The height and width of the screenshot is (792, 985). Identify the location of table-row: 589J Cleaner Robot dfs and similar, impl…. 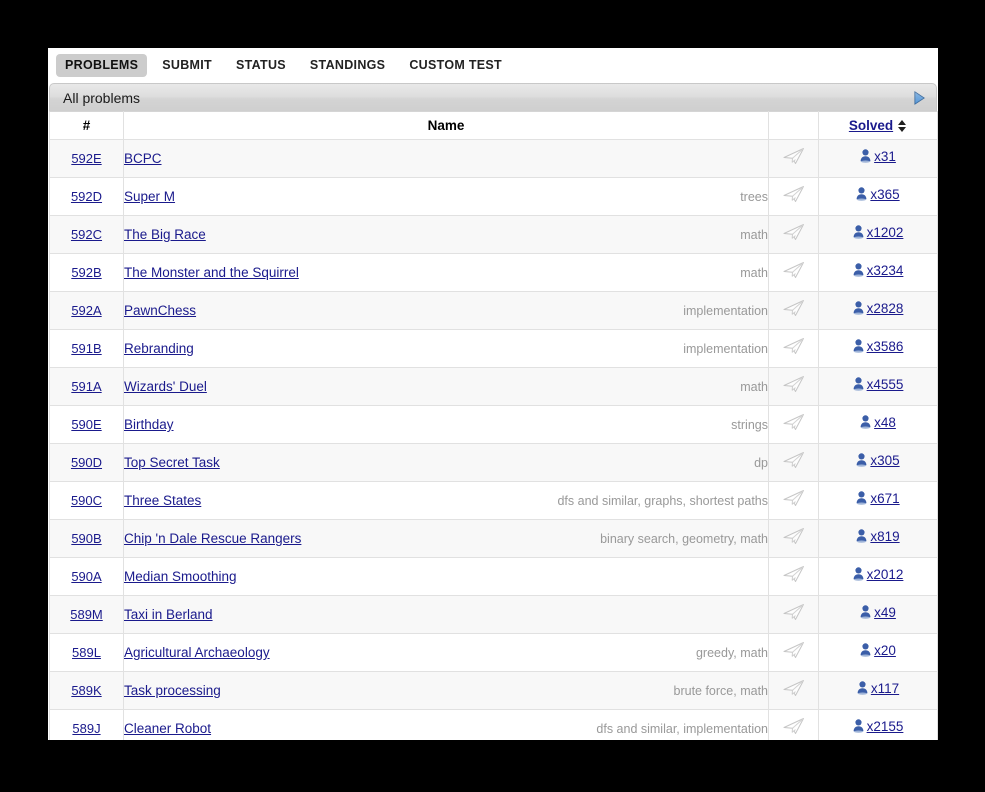
(493, 724).